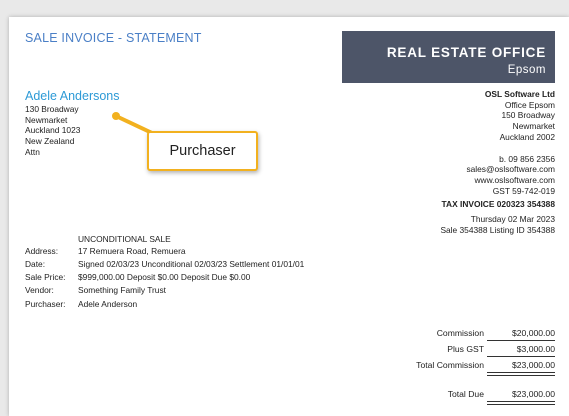 This screenshot has height=416, width=569. What do you see at coordinates (116, 116) in the screenshot?
I see `callout-pointer-dot` at bounding box center [116, 116].